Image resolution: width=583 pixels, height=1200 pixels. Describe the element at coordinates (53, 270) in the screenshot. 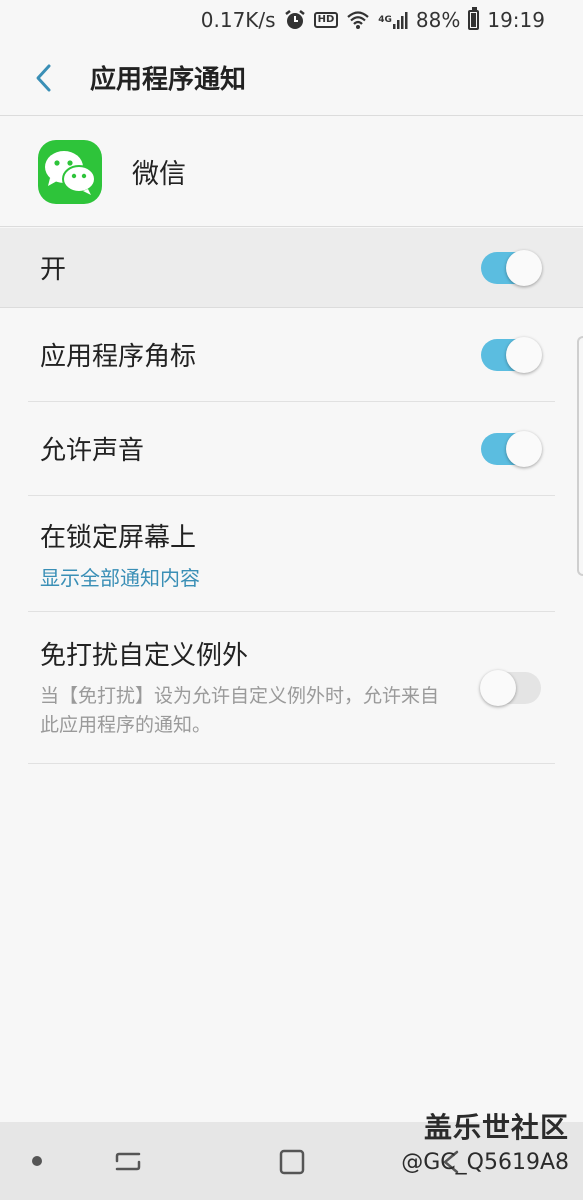

I see `master-toggle-label: 开` at that location.